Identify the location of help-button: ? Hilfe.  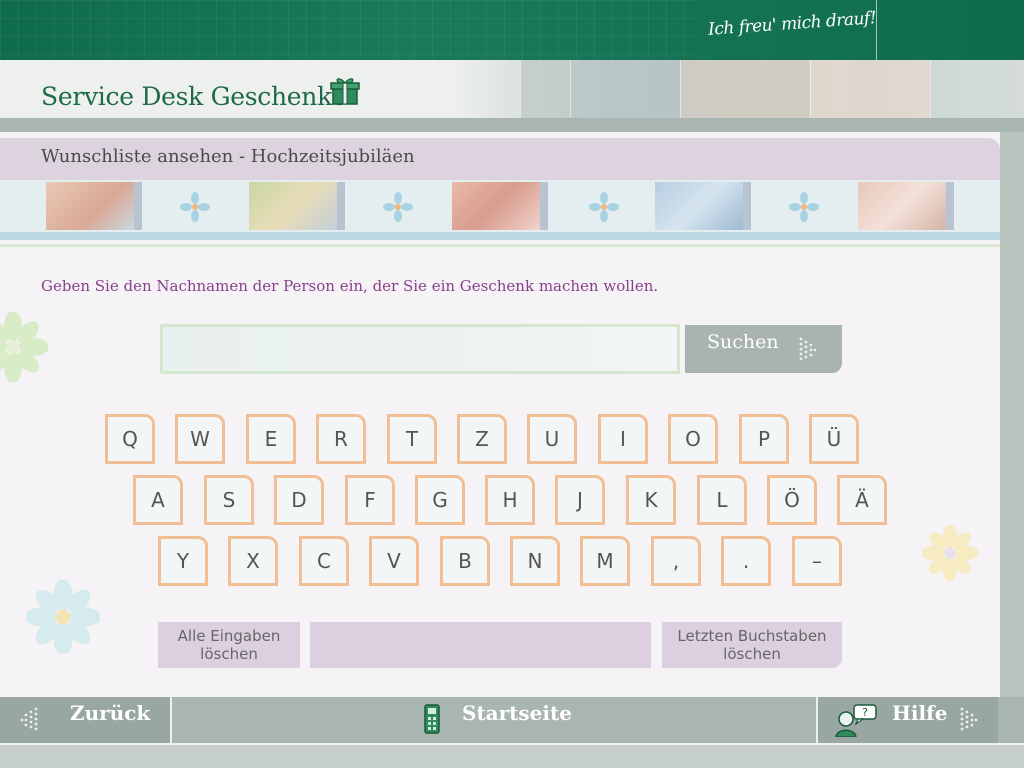
(908, 720).